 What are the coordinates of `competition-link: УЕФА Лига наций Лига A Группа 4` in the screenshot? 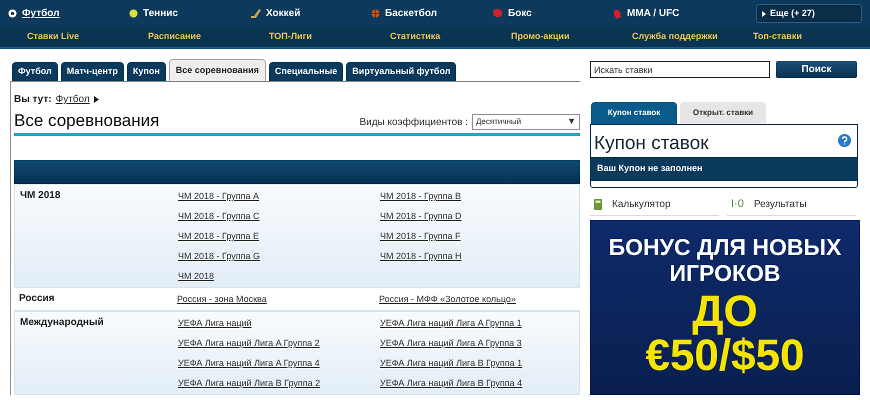 It's located at (279, 363).